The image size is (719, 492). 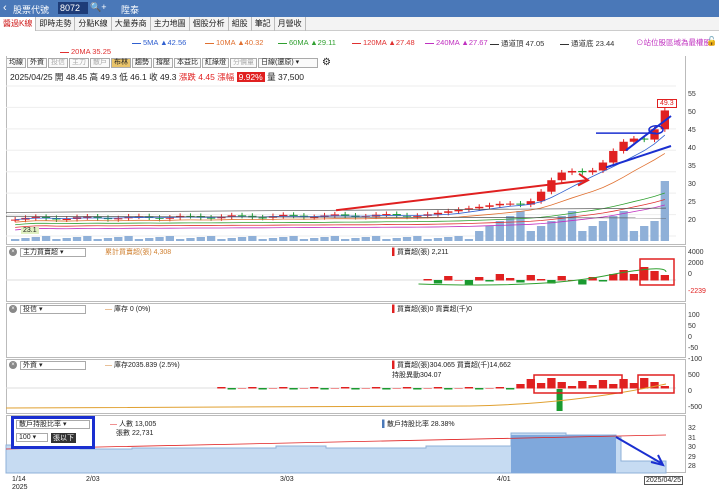 What do you see at coordinates (239, 309) in the screenshot?
I see `panel-header: × 投信 ▾ — 庫存 0 (0%) ▌買賣超(張)0 買賣超(千)0` at bounding box center [239, 309].